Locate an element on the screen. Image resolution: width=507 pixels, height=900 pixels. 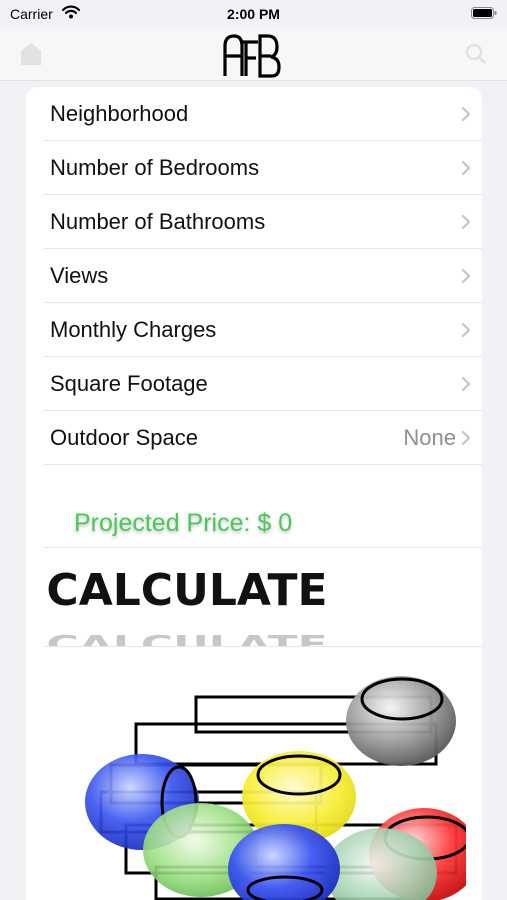
calculate-label-graphic: CALCULATE CALCULATE is located at coordinates (186, 605).